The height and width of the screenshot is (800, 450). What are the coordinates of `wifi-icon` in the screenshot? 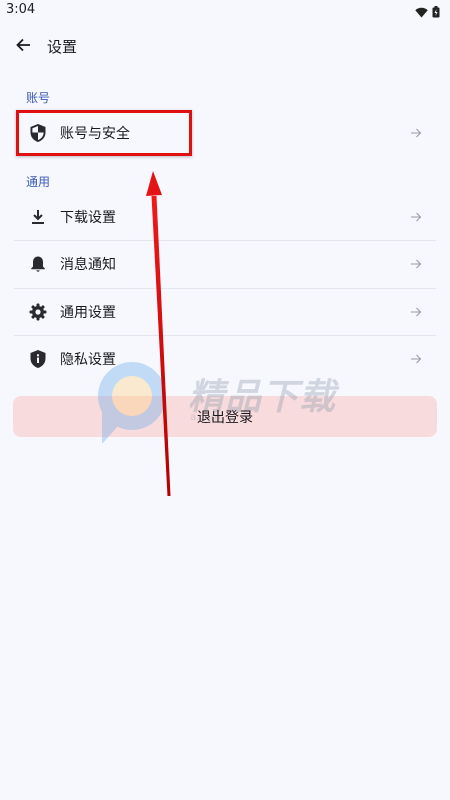 It's located at (421, 12).